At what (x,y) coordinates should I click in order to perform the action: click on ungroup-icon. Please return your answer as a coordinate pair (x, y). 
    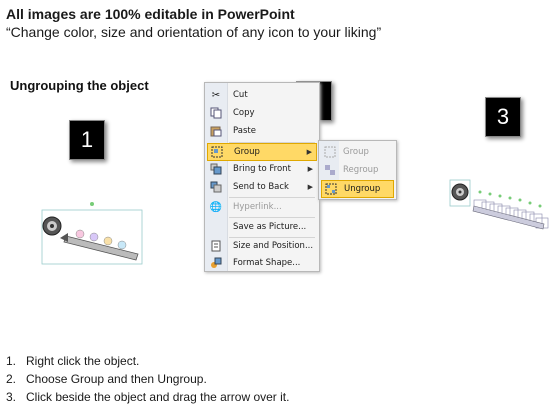
    Looking at the image, I should click on (331, 189).